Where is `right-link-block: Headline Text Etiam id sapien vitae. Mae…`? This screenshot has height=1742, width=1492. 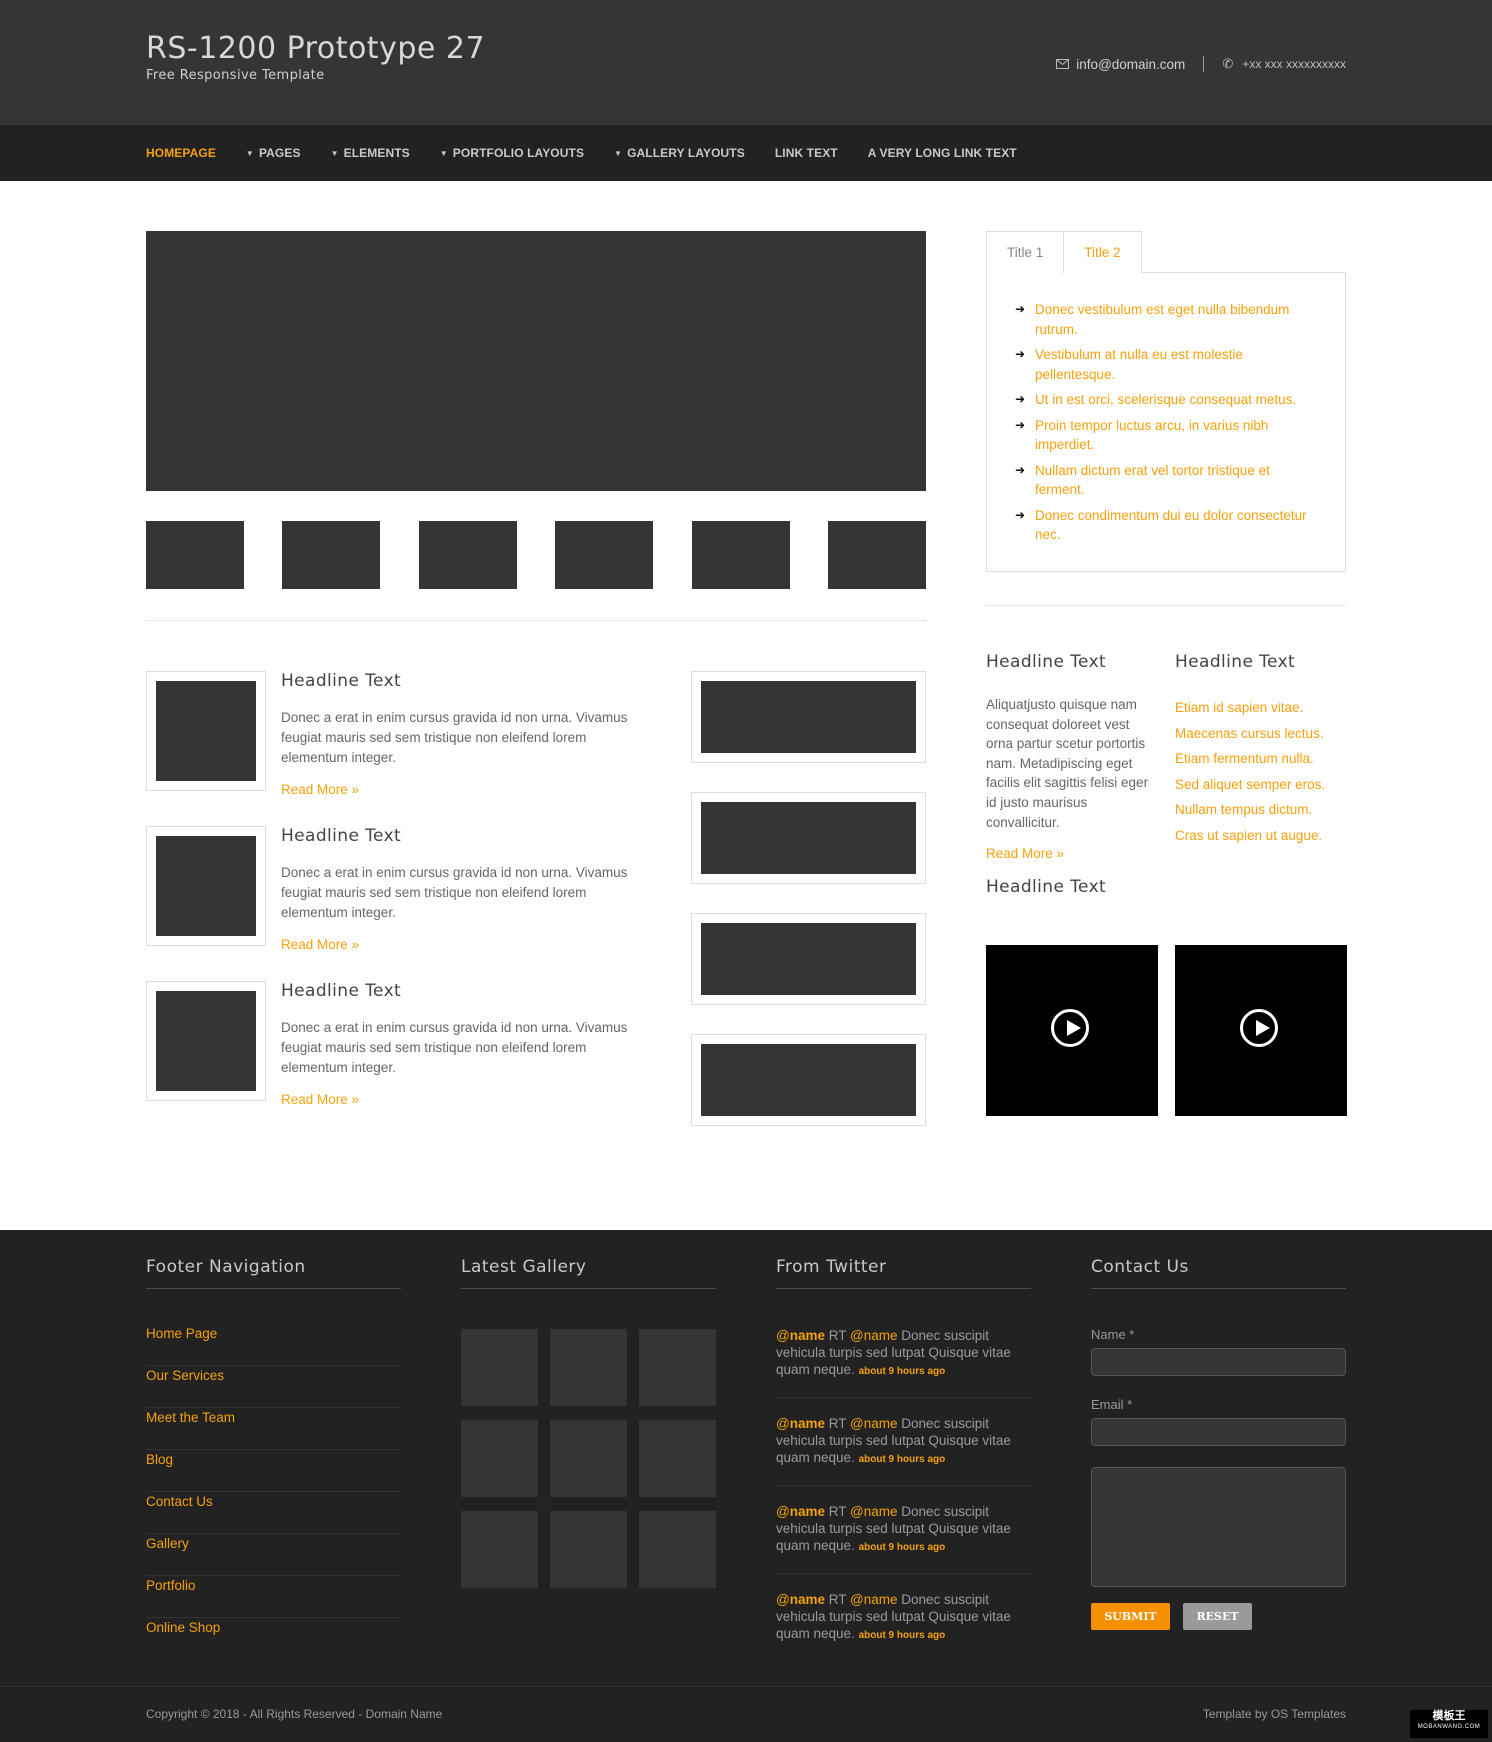 right-link-block: Headline Text Etiam id sapien vitae. Mae… is located at coordinates (1265, 750).